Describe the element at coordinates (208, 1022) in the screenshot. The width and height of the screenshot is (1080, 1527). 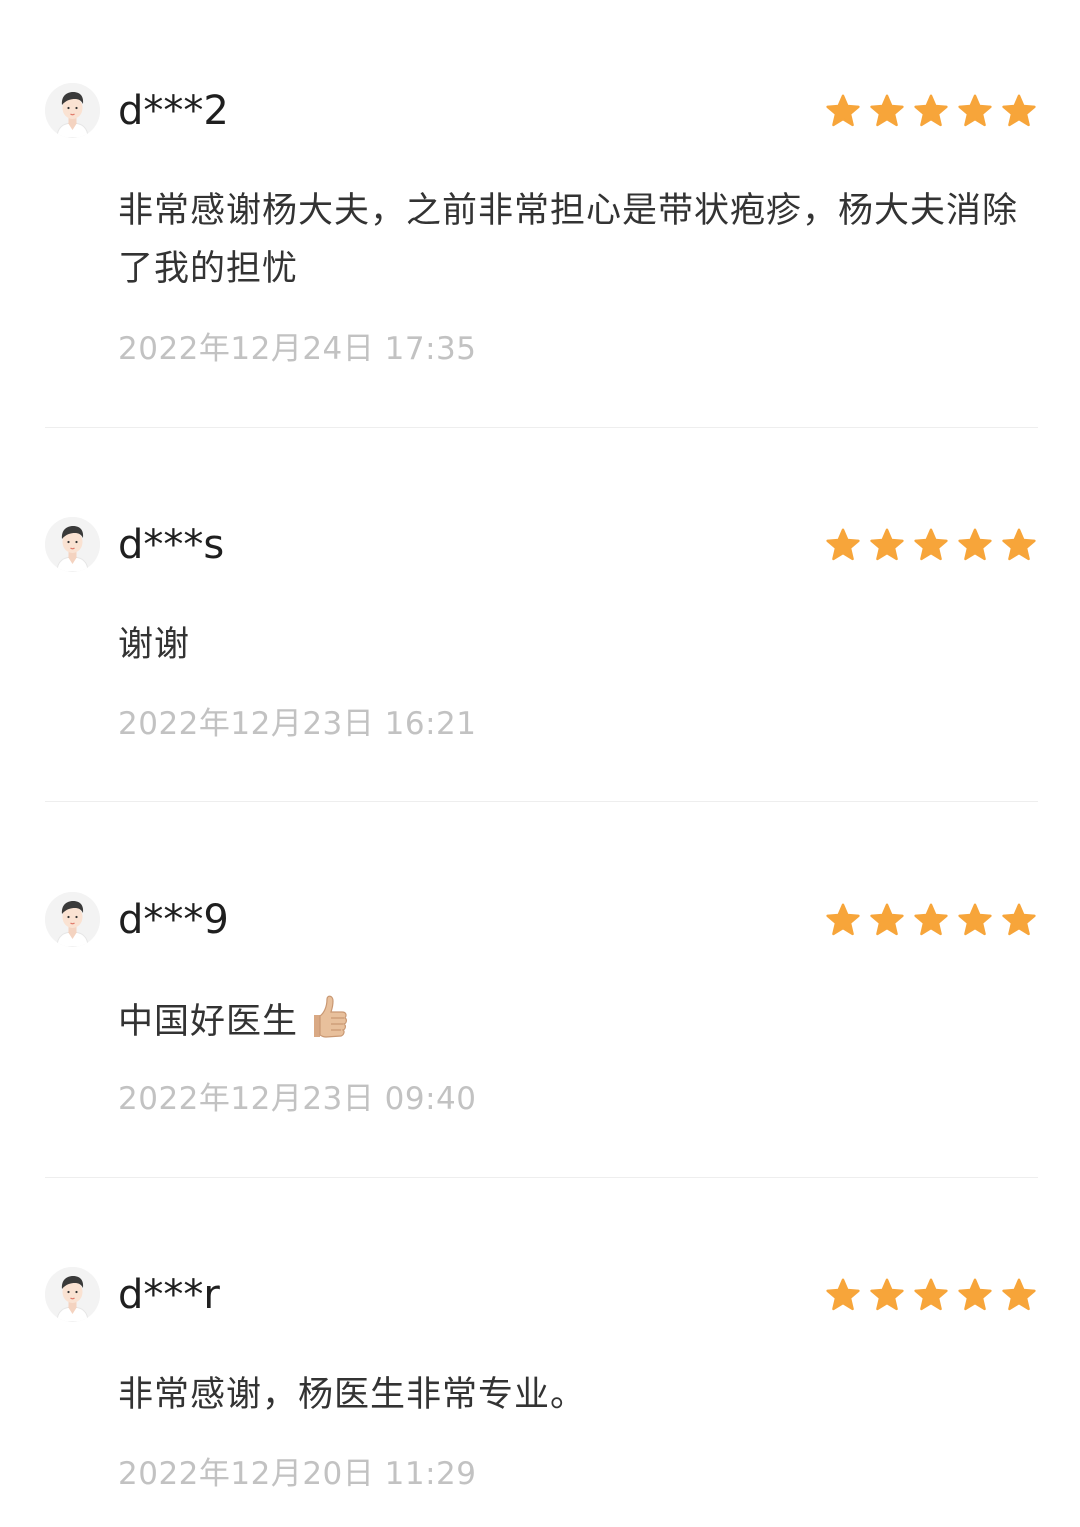
I see `review-text-content: 中国好医生` at that location.